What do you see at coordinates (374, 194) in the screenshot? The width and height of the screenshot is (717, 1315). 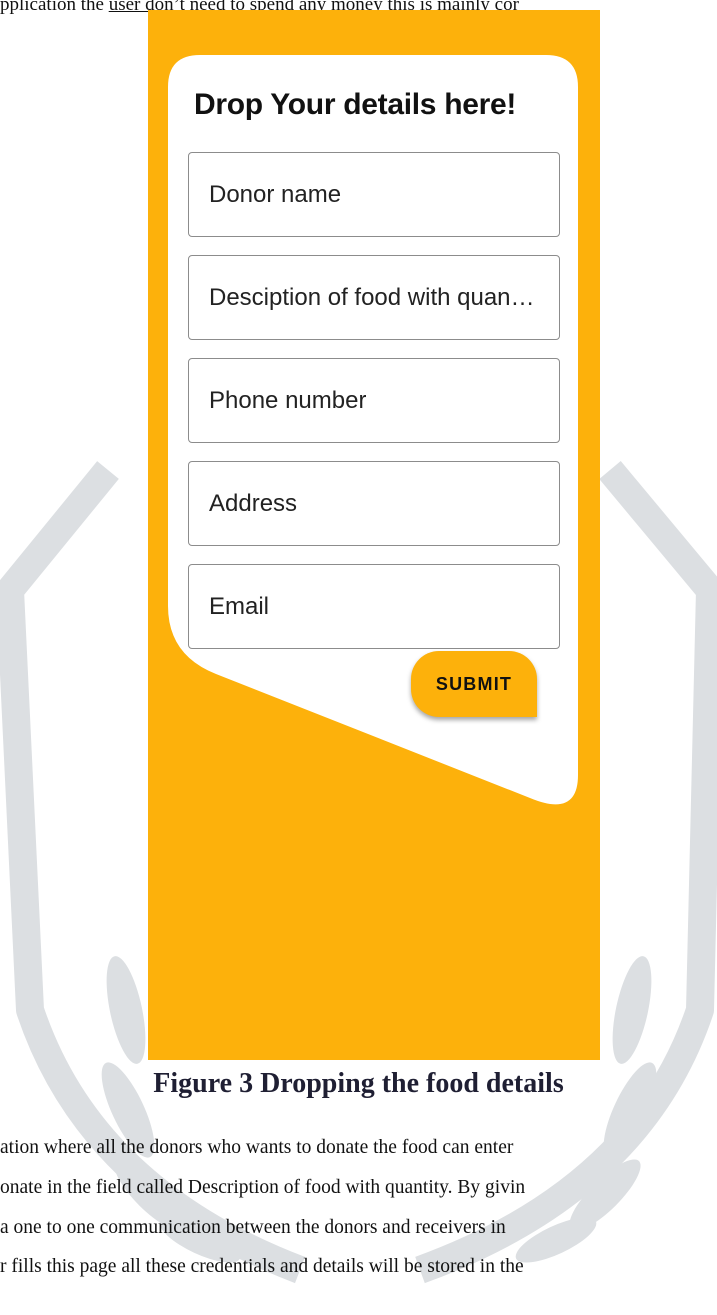 I see `donor-name-field: Donor name` at bounding box center [374, 194].